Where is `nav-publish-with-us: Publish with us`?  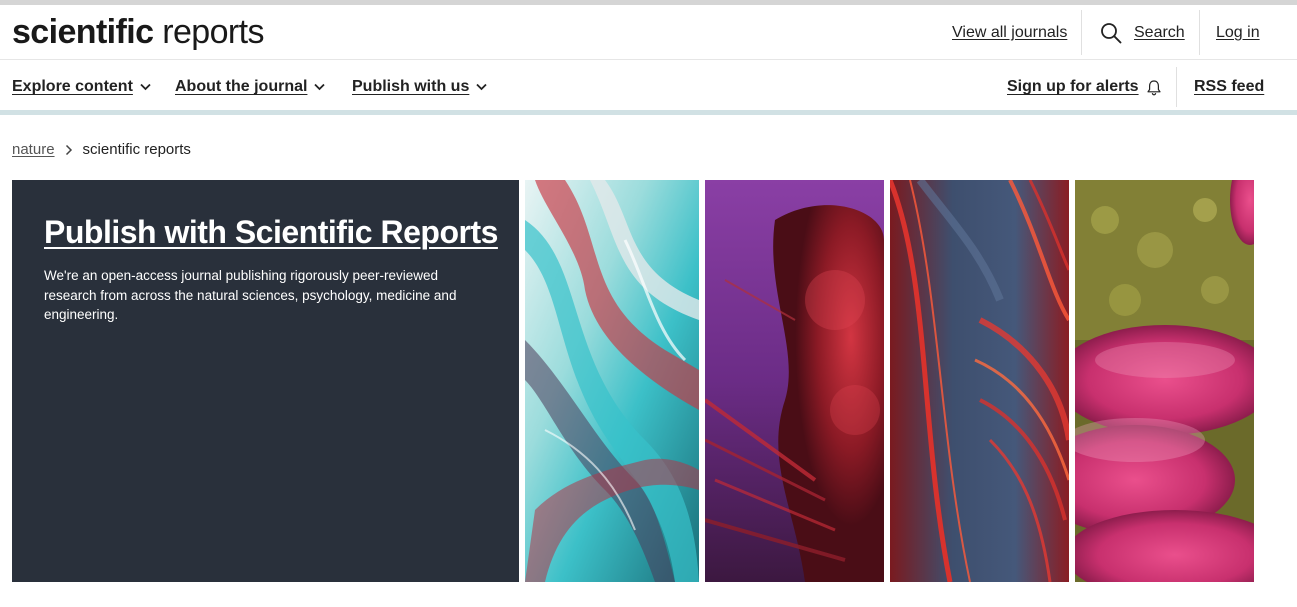
nav-publish-with-us: Publish with us is located at coordinates (419, 87).